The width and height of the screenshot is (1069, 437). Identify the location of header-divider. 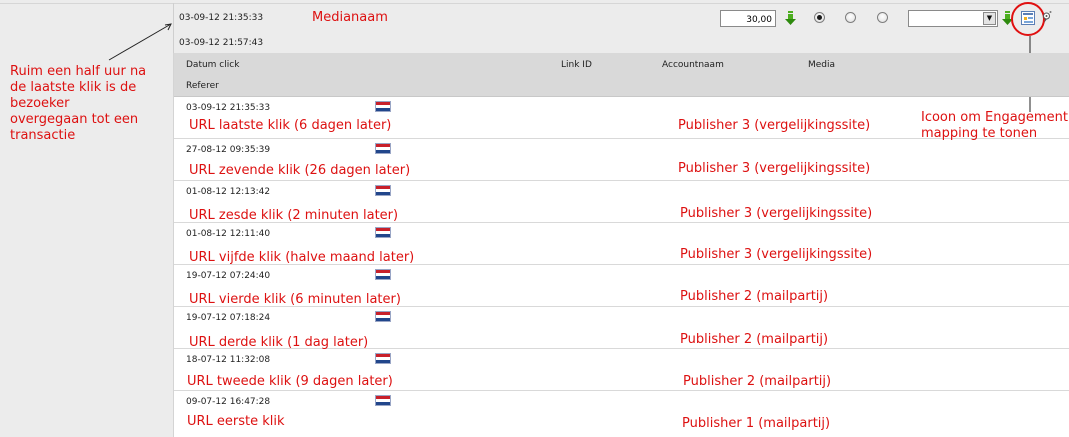
(173, 28).